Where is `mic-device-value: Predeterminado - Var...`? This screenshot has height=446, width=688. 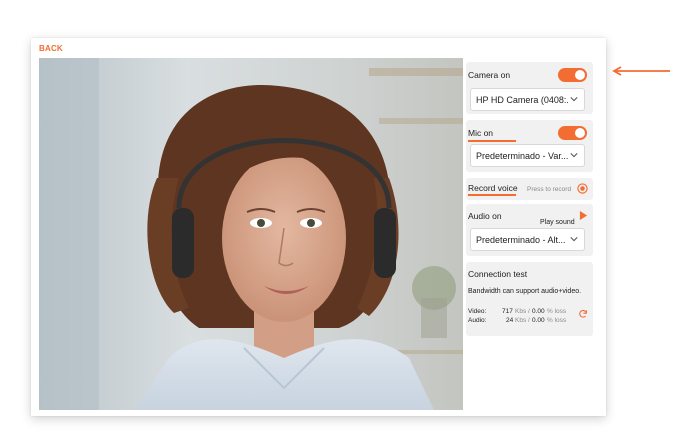 mic-device-value: Predeterminado - Var... is located at coordinates (522, 156).